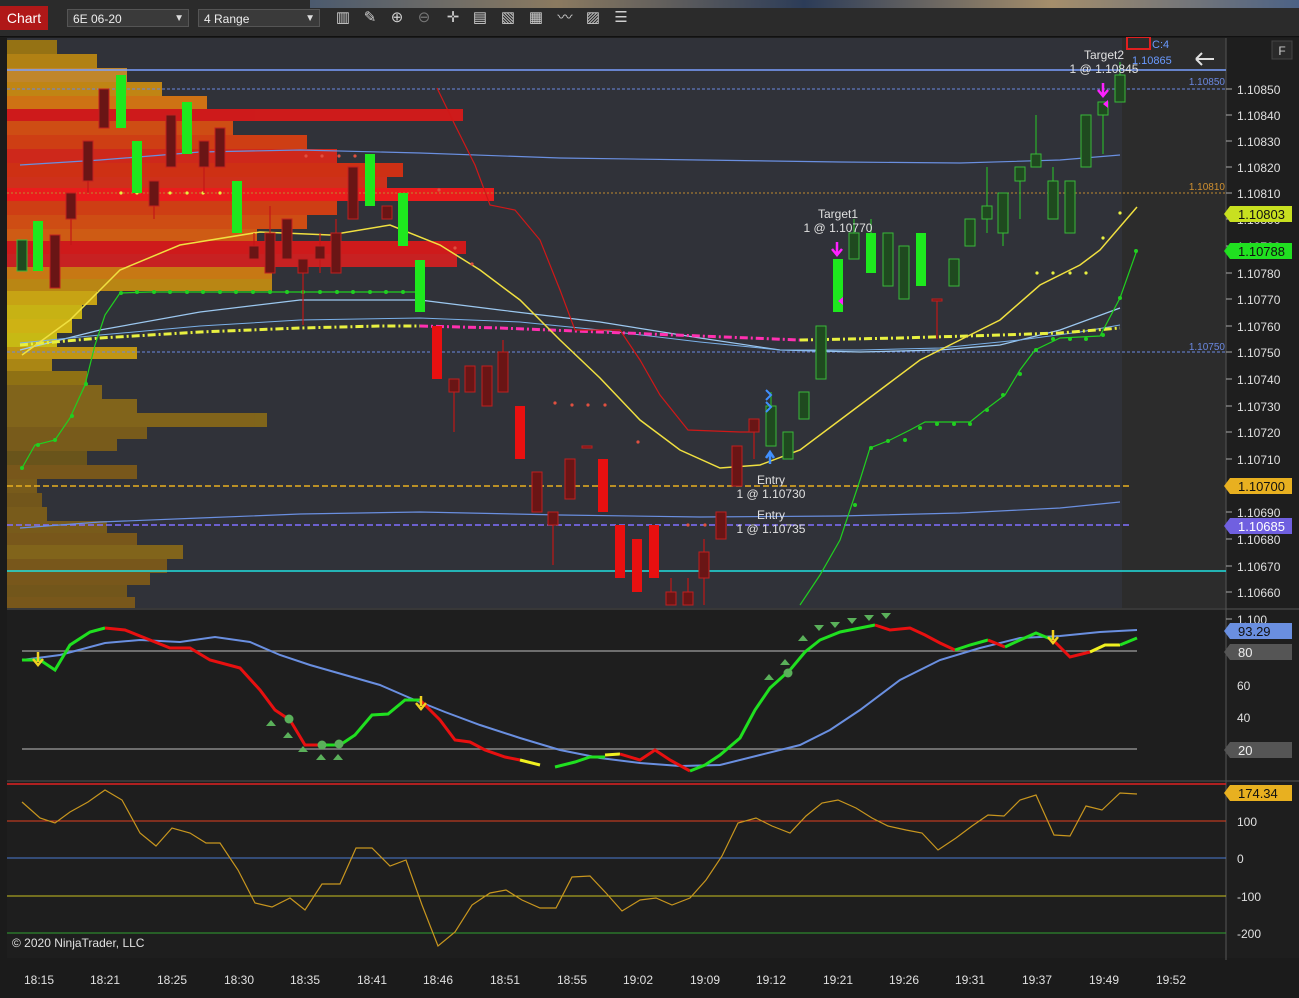 The height and width of the screenshot is (998, 1299). I want to click on chart-tab: Chart, so click(24, 18).